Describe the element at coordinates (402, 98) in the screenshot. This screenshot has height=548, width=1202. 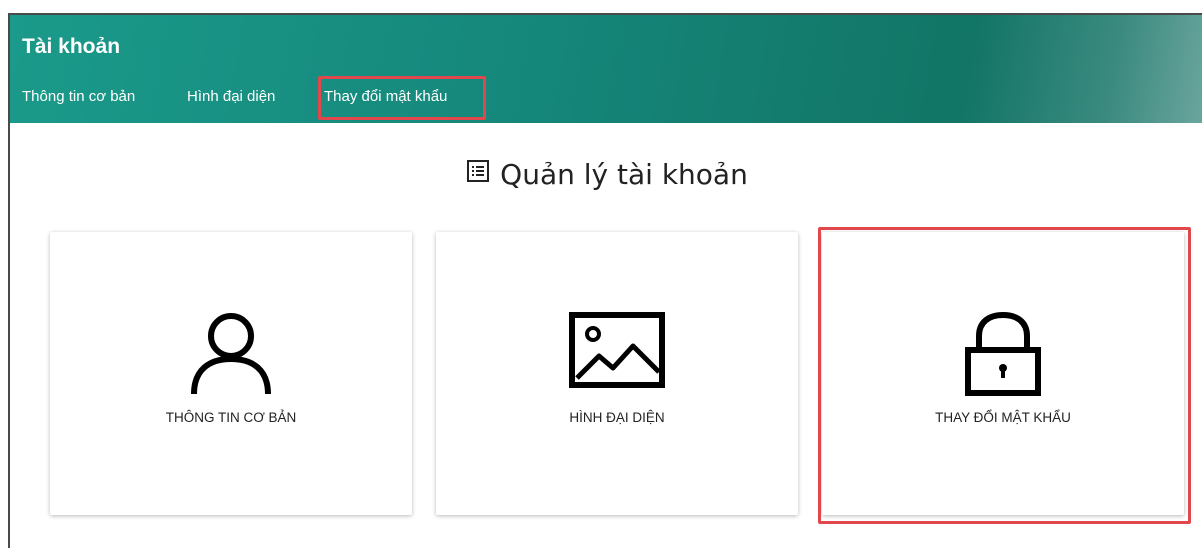
I see `highlight-box-tab` at that location.